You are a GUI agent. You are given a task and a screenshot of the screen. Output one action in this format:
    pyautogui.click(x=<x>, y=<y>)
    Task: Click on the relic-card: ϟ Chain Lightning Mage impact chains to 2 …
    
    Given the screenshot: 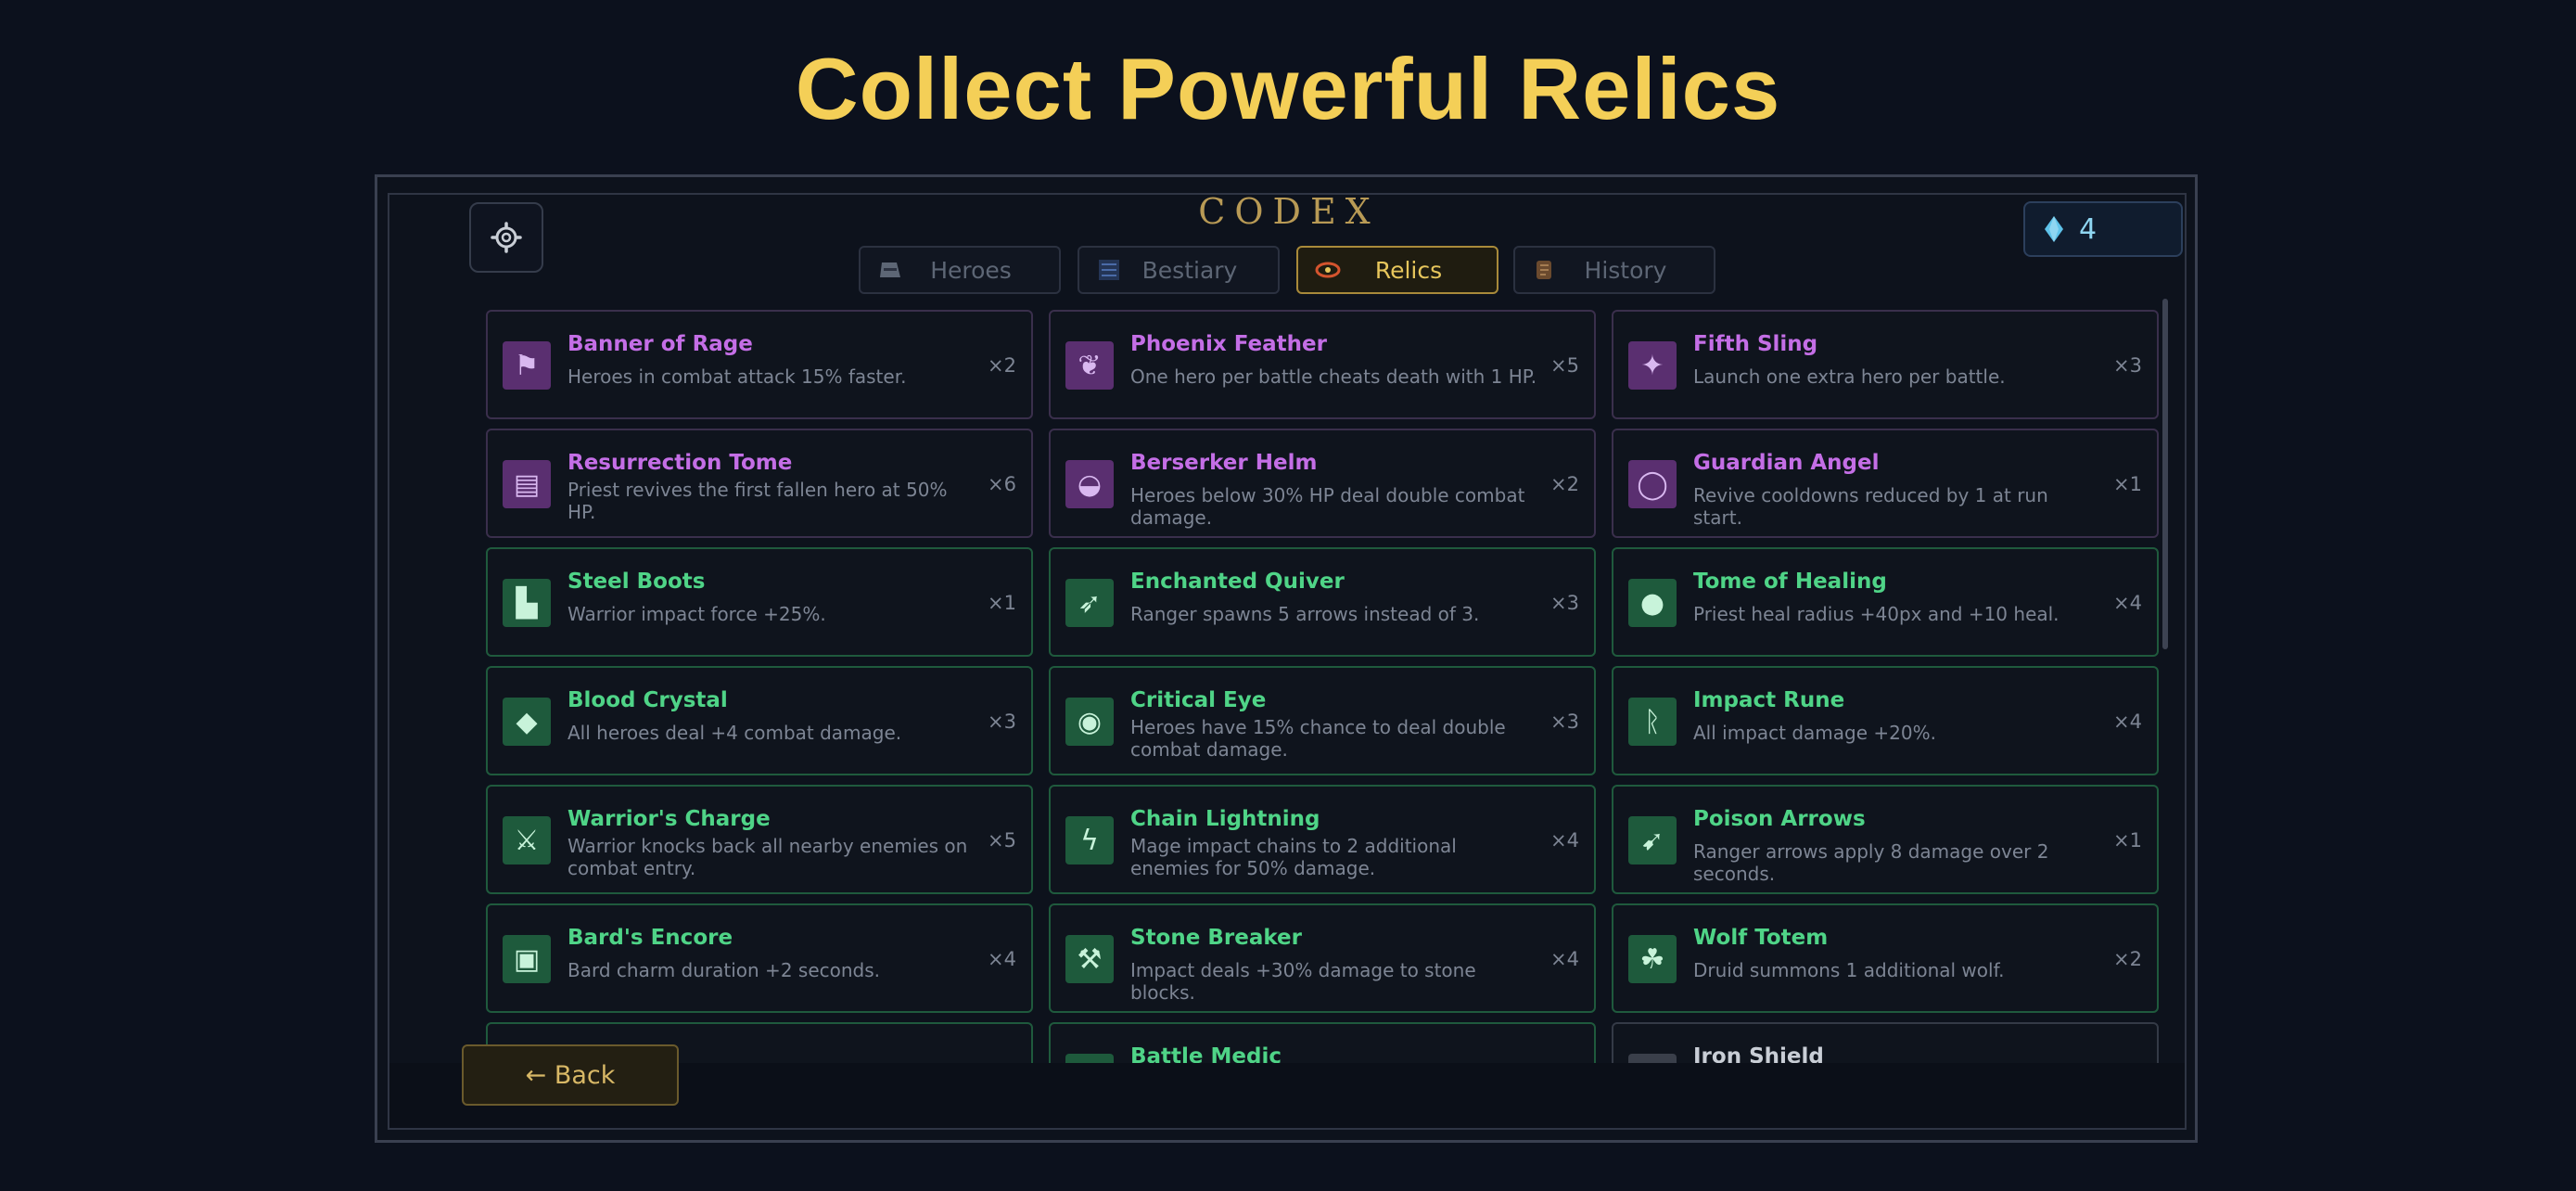 What is the action you would take?
    pyautogui.click(x=1323, y=840)
    